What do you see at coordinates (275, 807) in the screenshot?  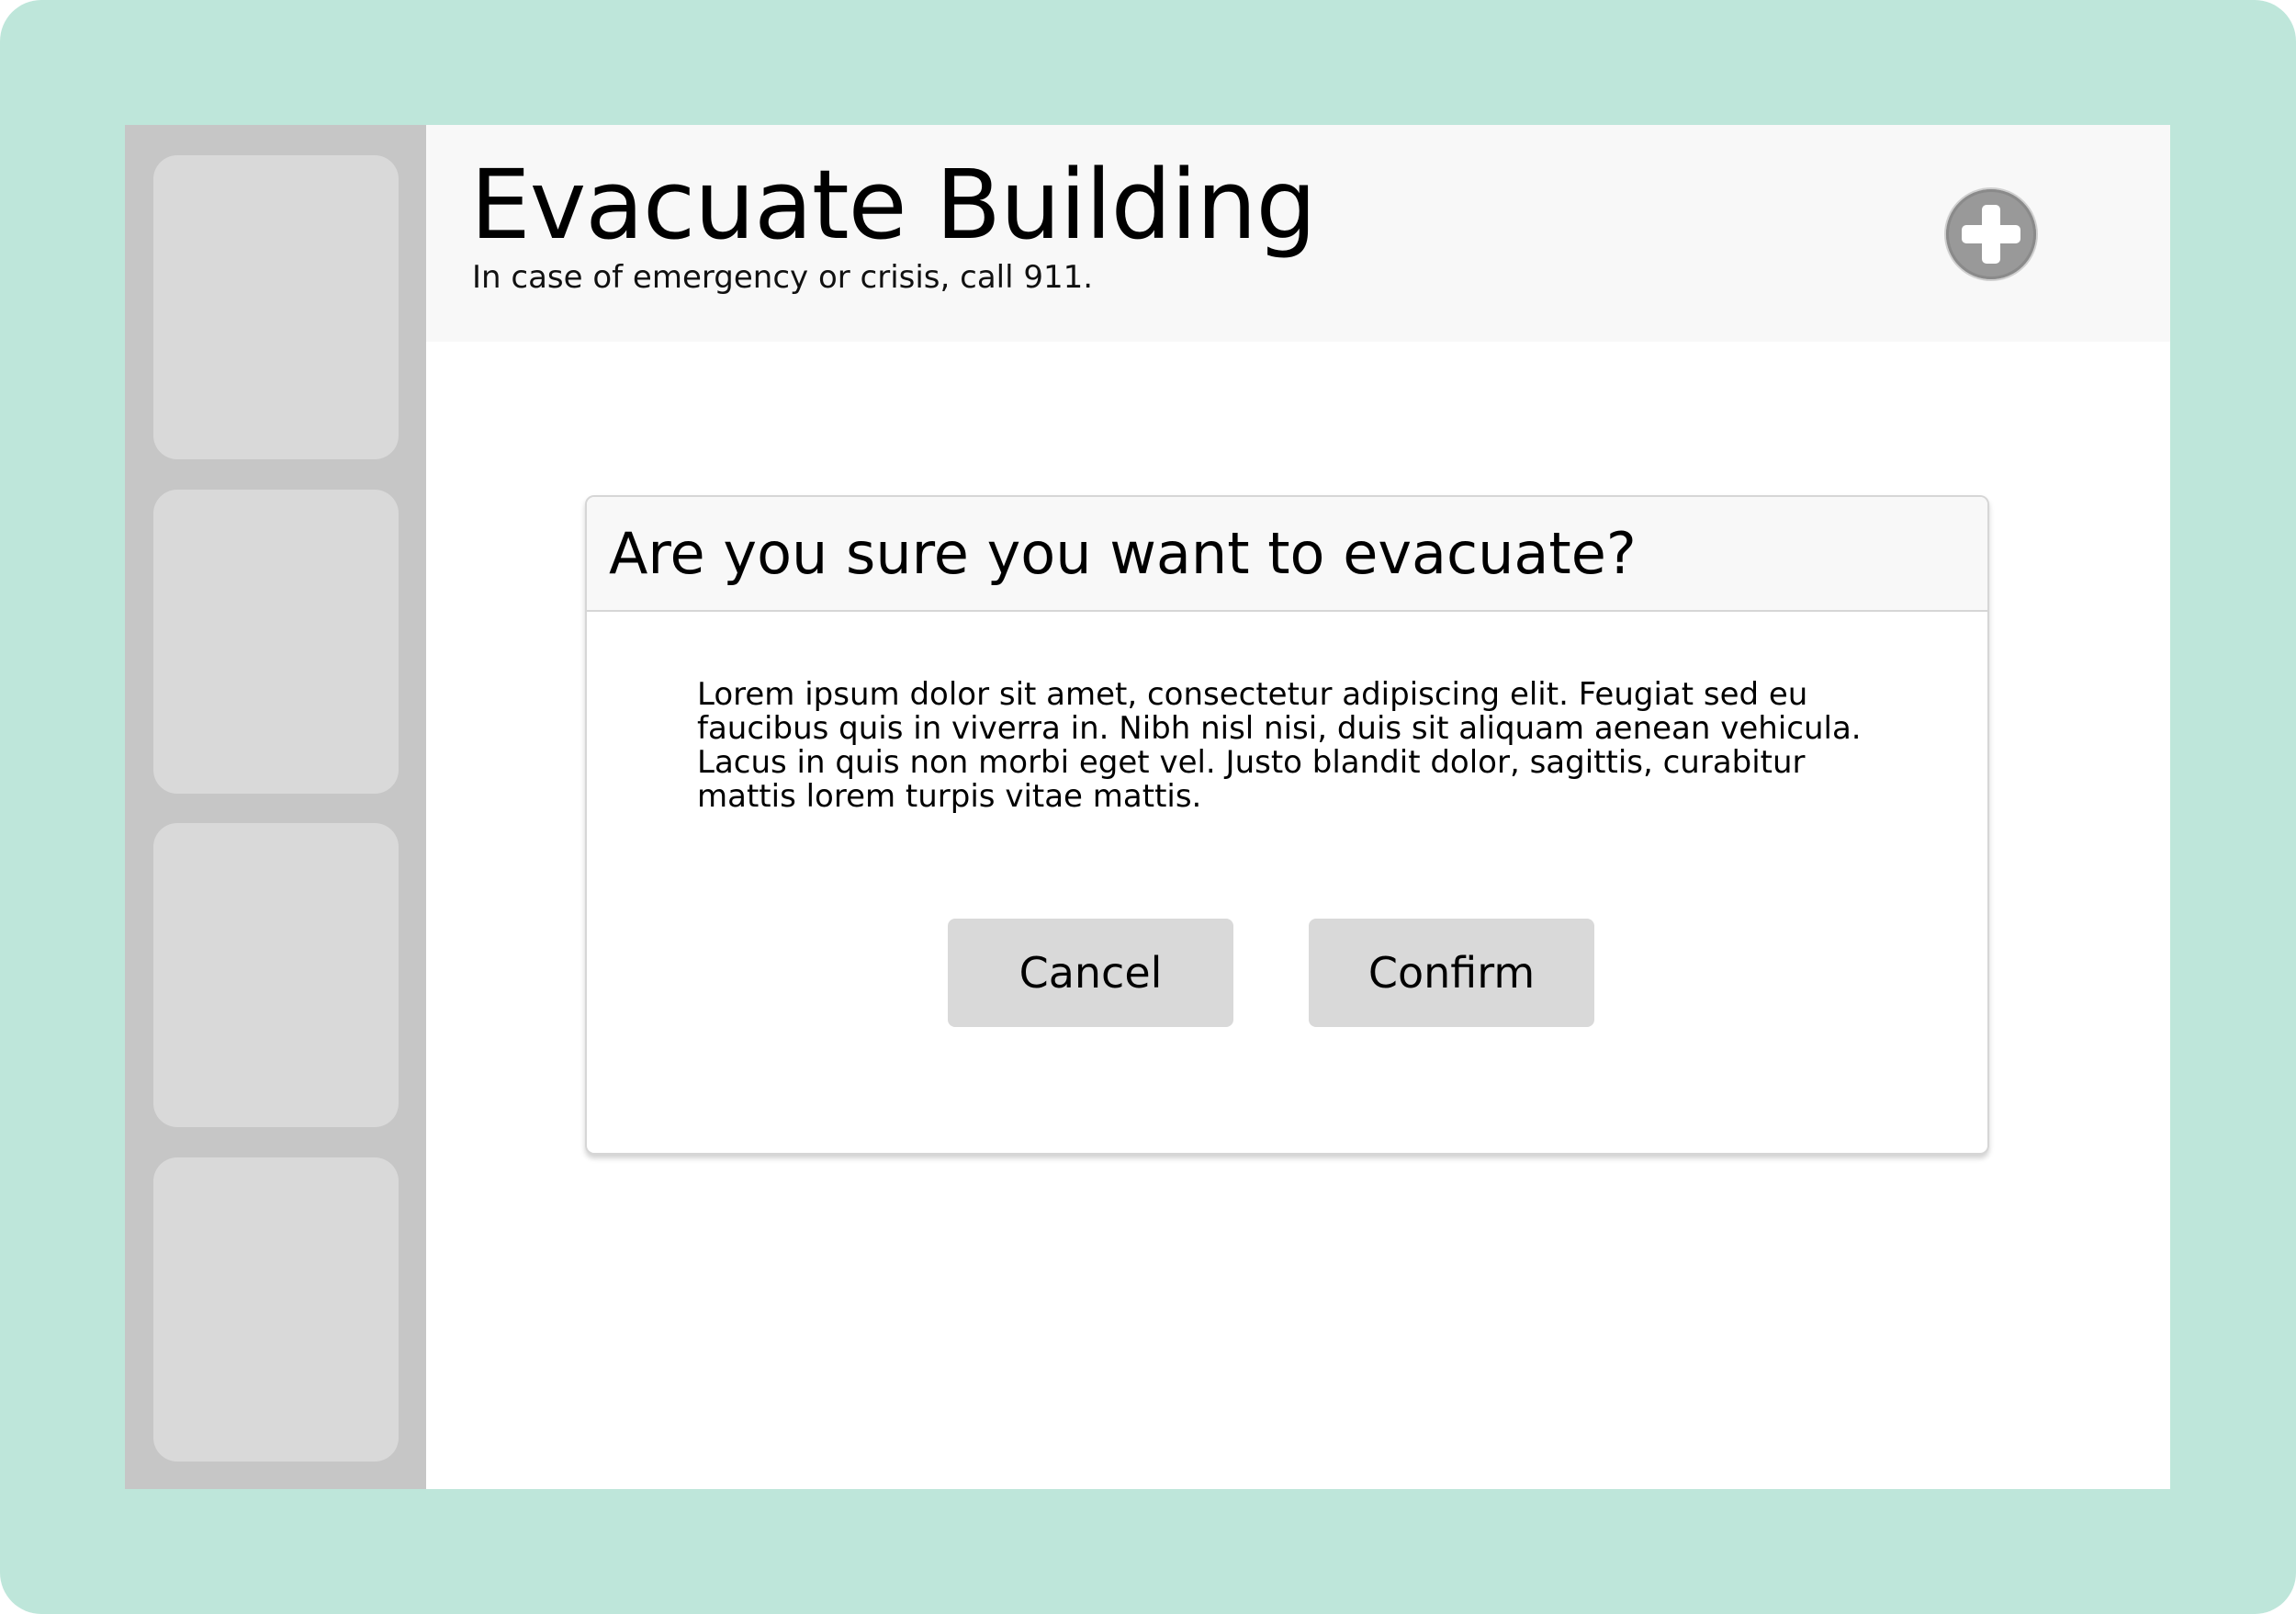 I see `sidebar` at bounding box center [275, 807].